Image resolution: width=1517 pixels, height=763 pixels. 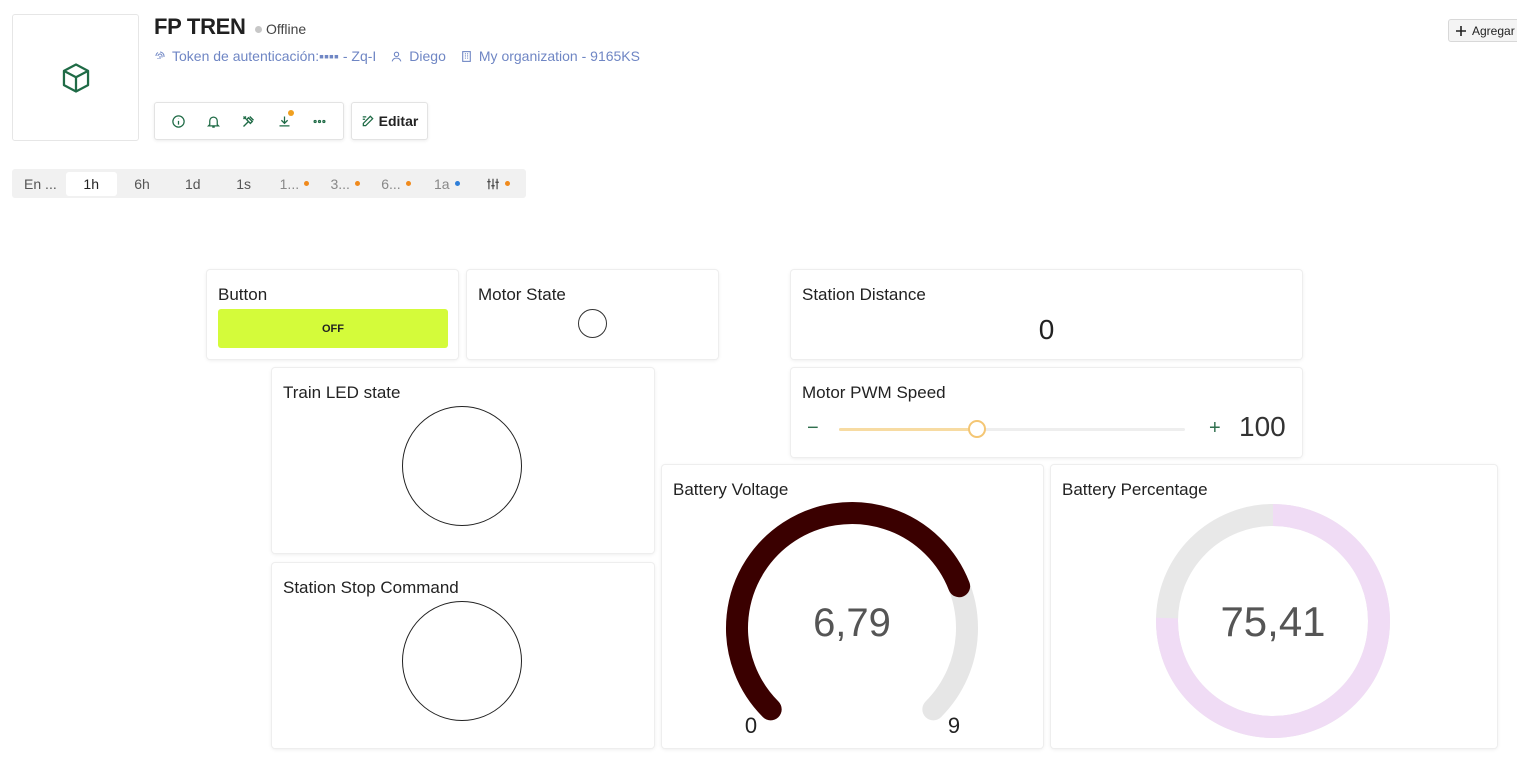 I want to click on time-range-option: 1a, so click(x=446, y=184).